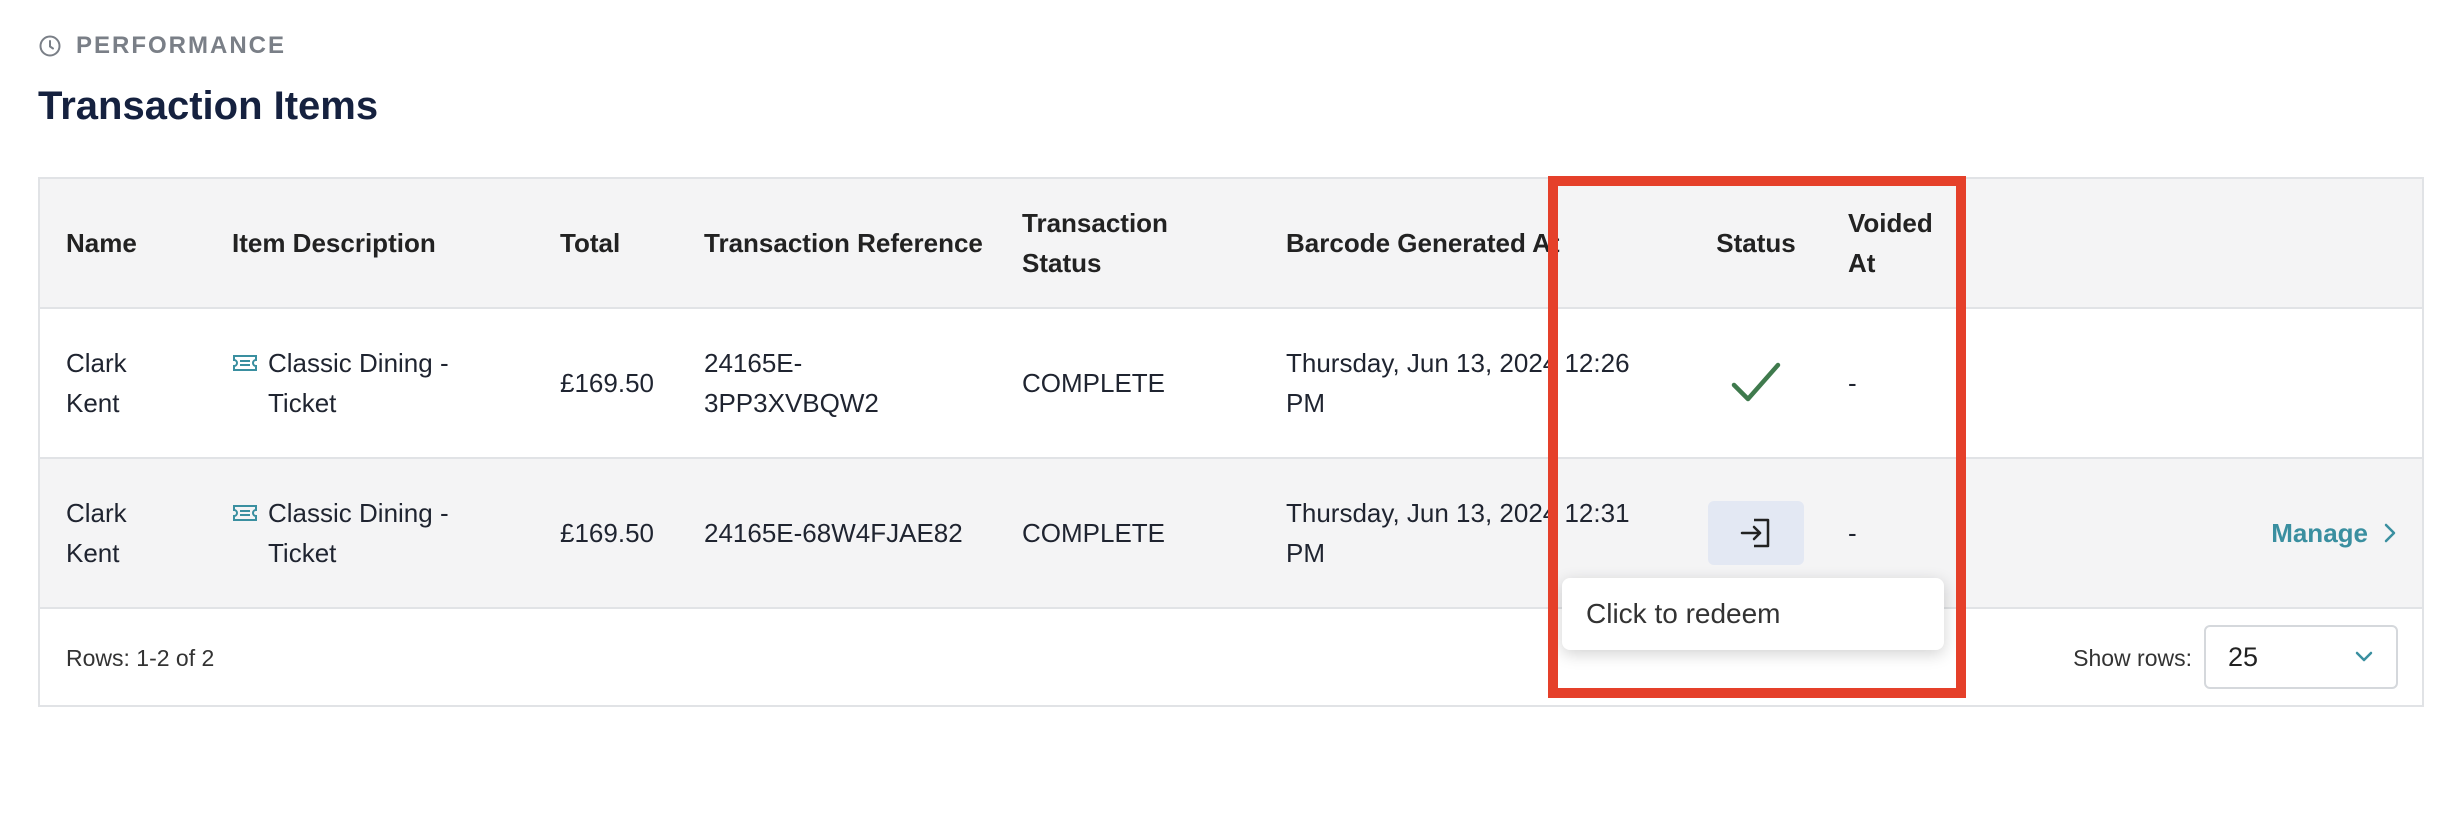 The image size is (2462, 818). What do you see at coordinates (2390, 533) in the screenshot?
I see `chevron-right-icon` at bounding box center [2390, 533].